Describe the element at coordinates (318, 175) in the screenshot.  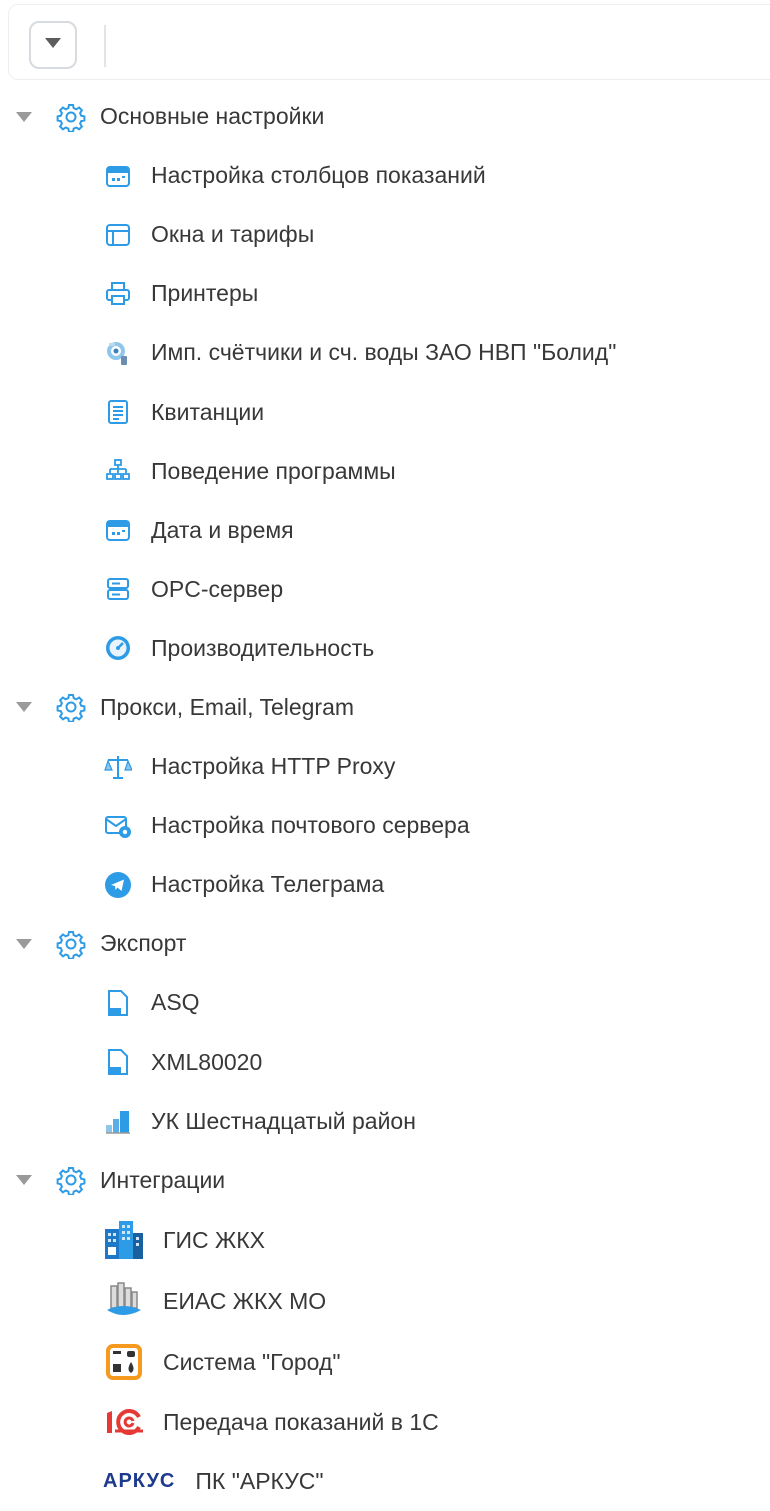
I see `tree-item-label: Настройка столбцов показаний` at that location.